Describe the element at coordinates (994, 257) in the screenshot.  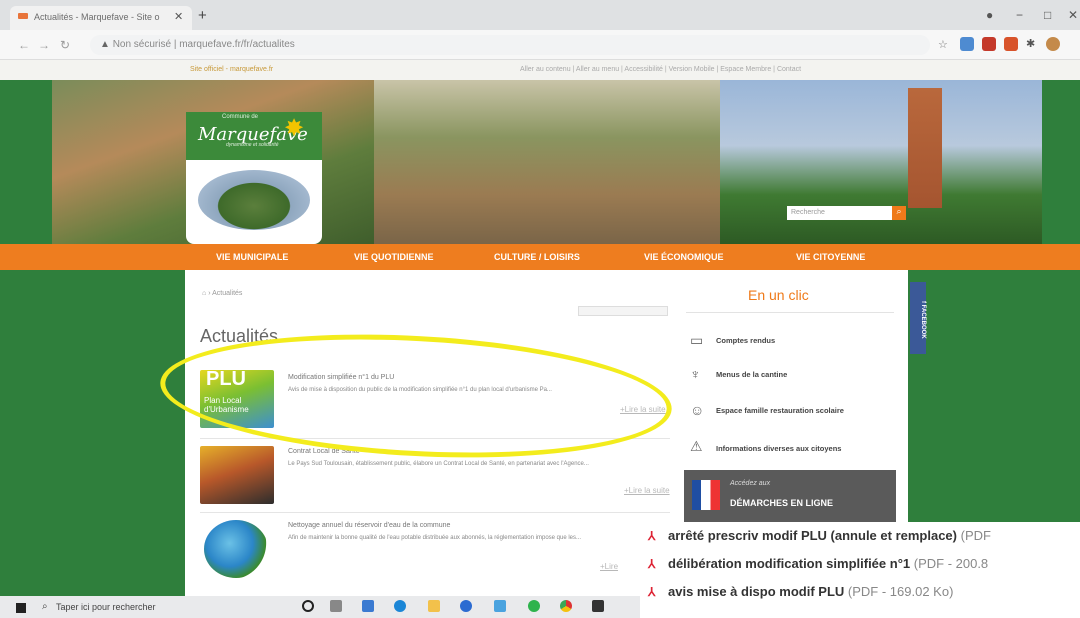
I see `menu-band-right` at that location.